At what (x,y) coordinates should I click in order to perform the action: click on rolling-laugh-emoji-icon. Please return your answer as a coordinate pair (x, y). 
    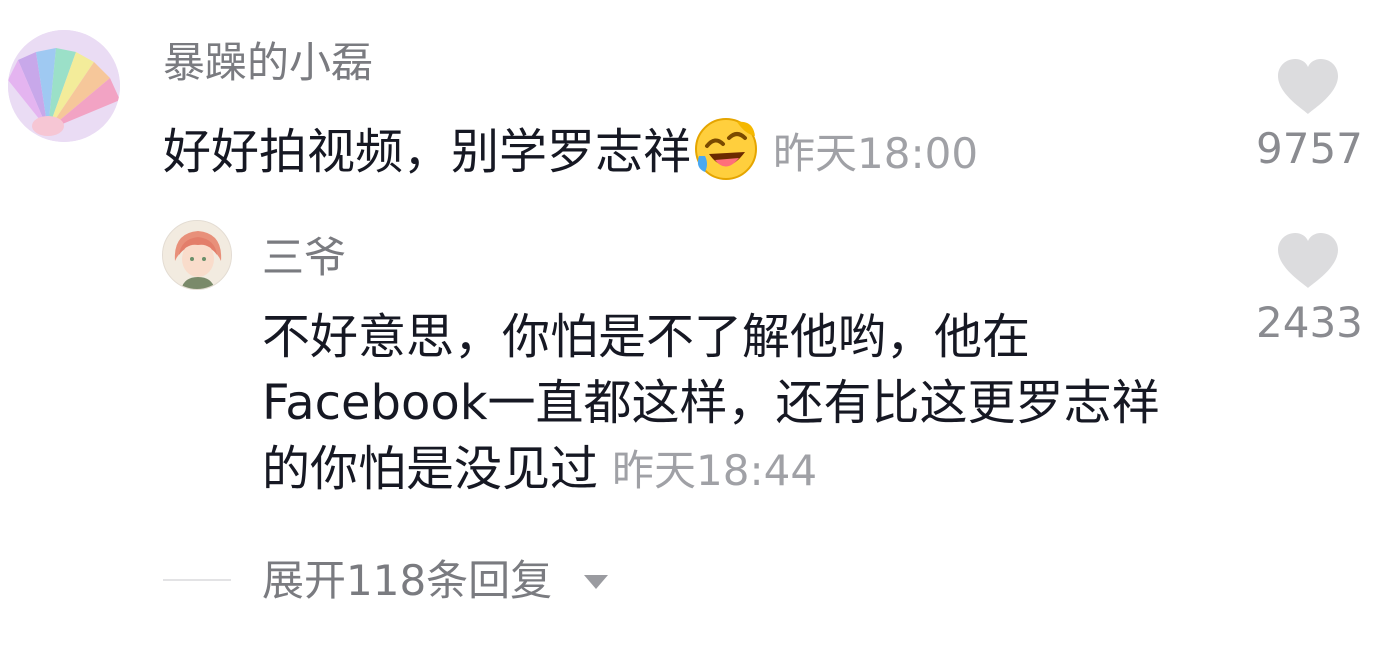
    Looking at the image, I should click on (726, 149).